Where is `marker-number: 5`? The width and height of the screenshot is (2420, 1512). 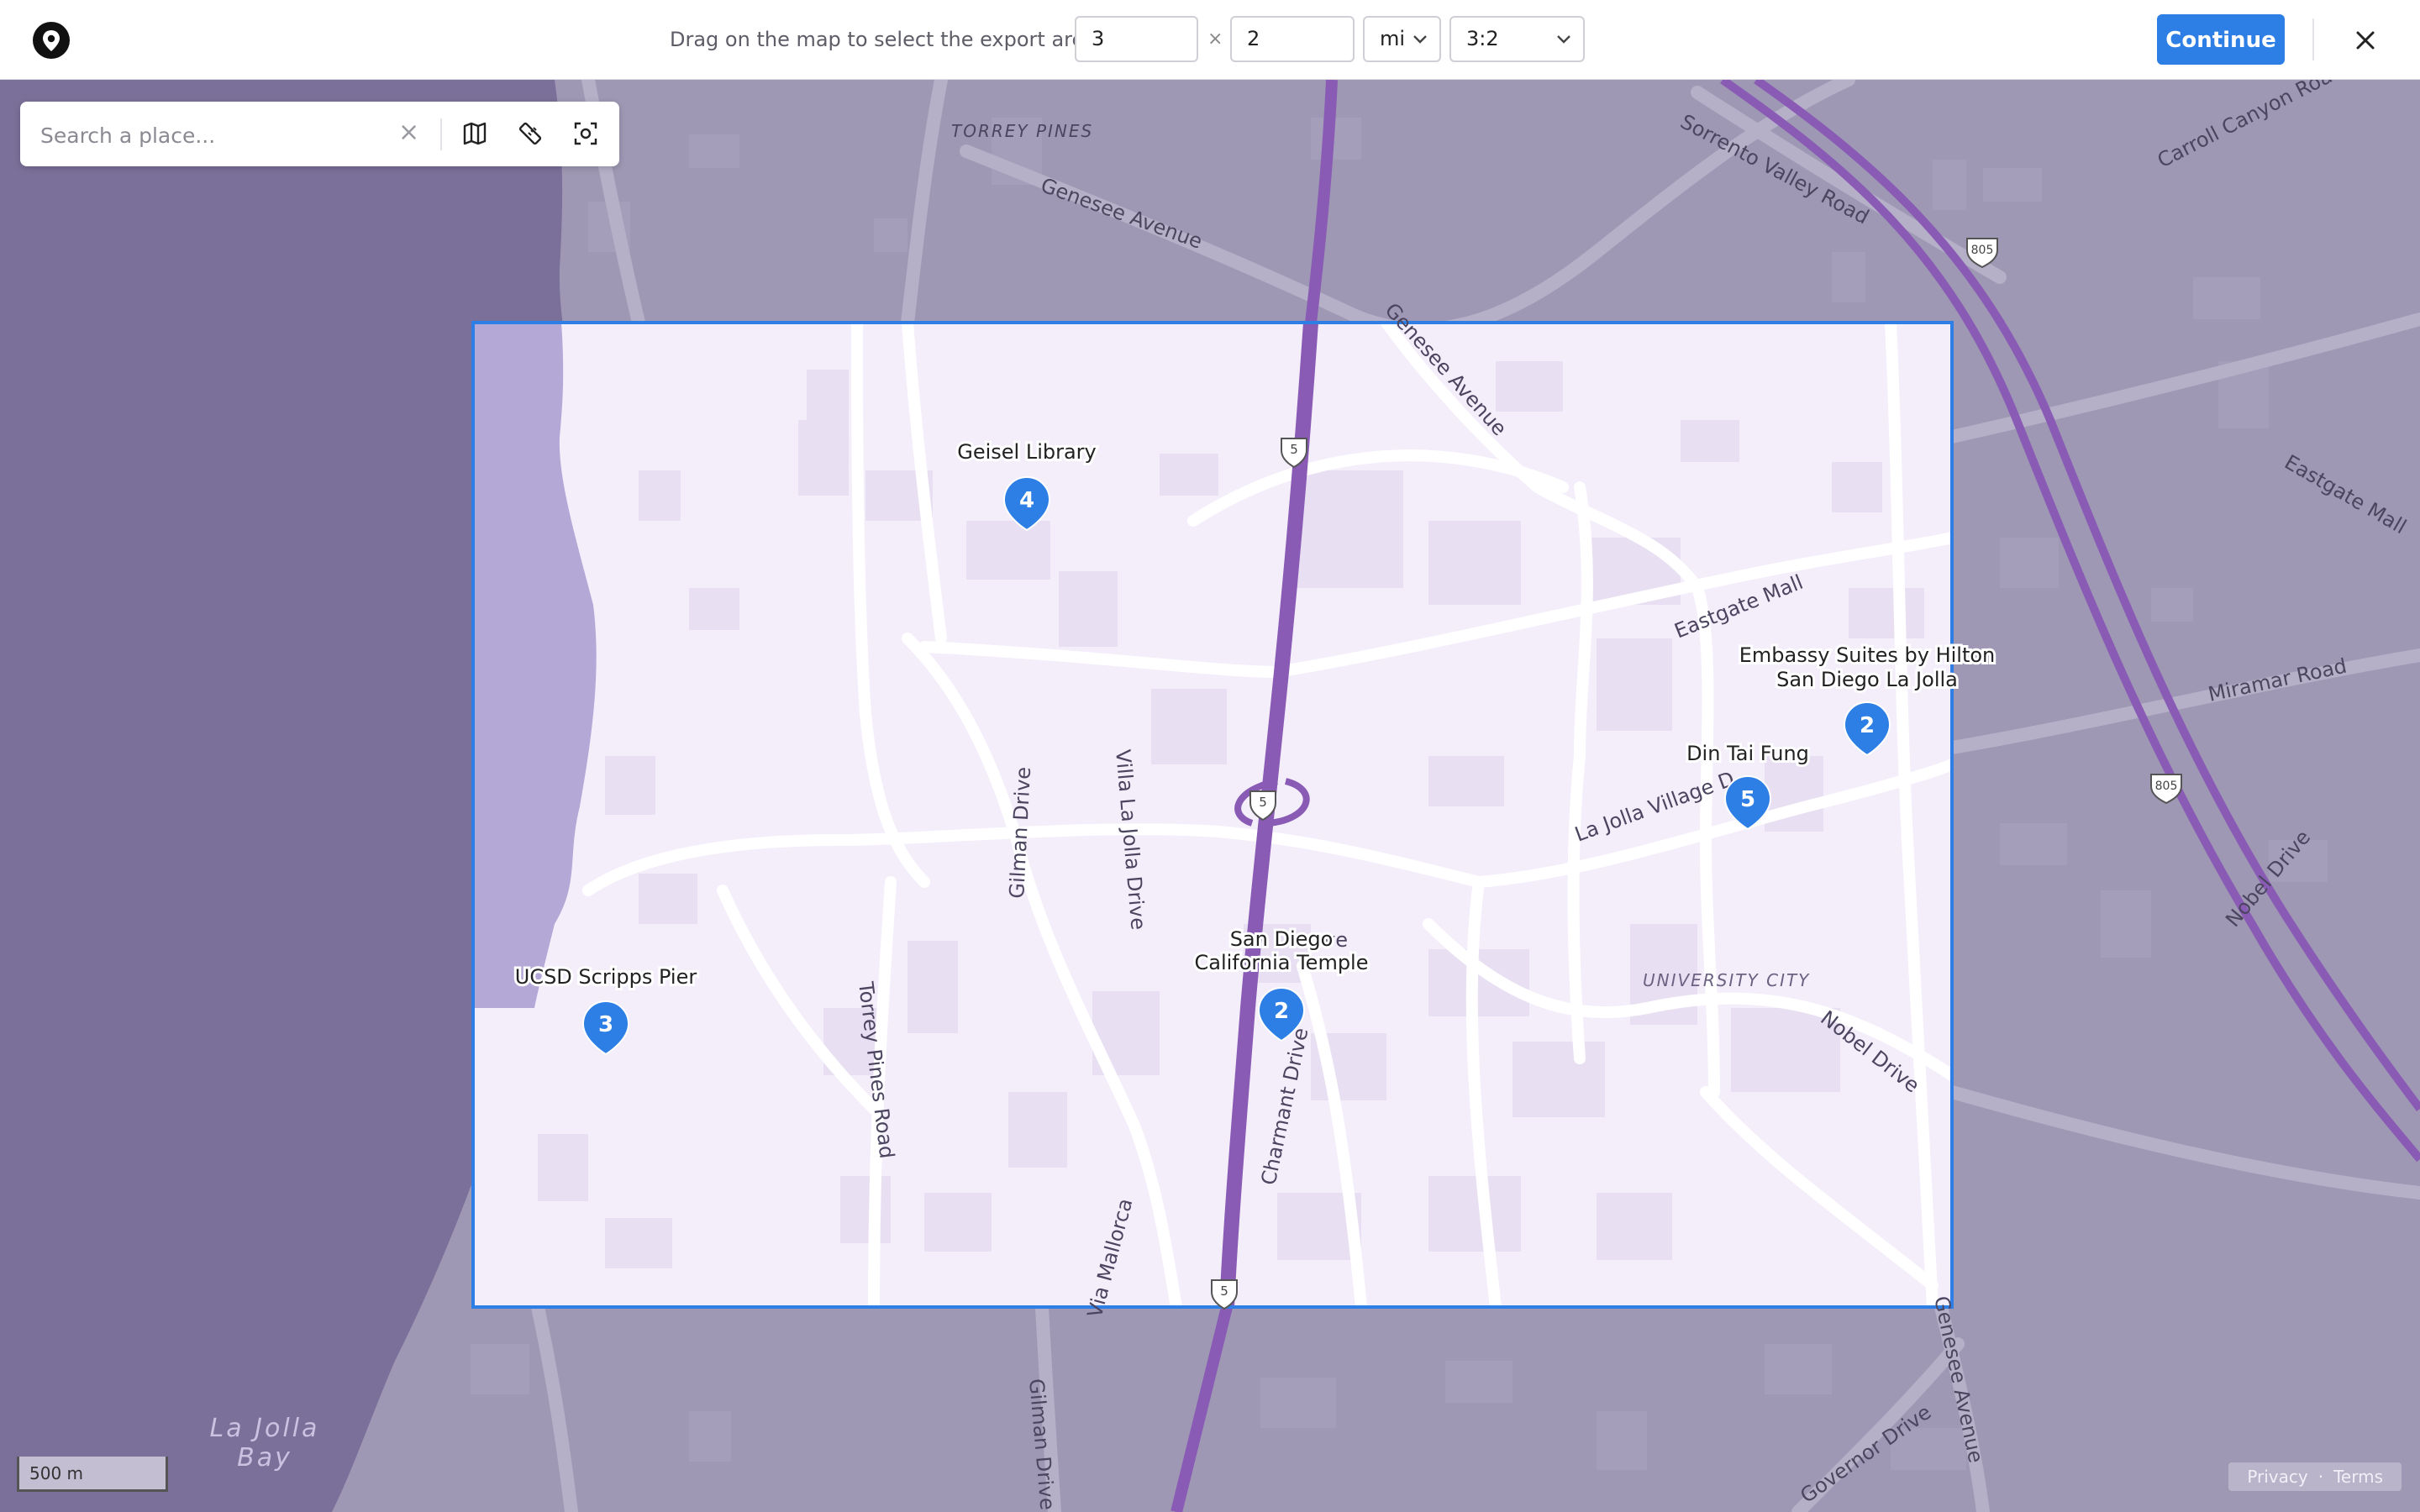
marker-number: 5 is located at coordinates (1747, 799).